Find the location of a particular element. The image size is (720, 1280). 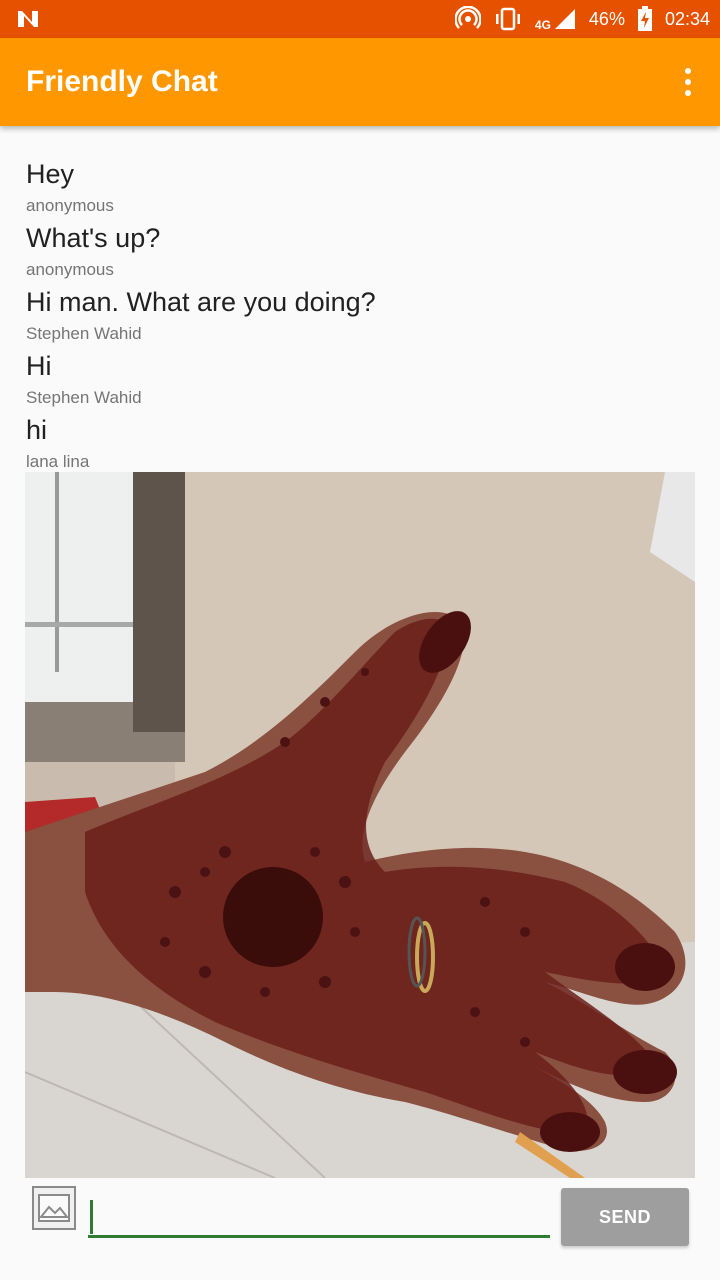

message-composer: SEND is located at coordinates (360, 1229).